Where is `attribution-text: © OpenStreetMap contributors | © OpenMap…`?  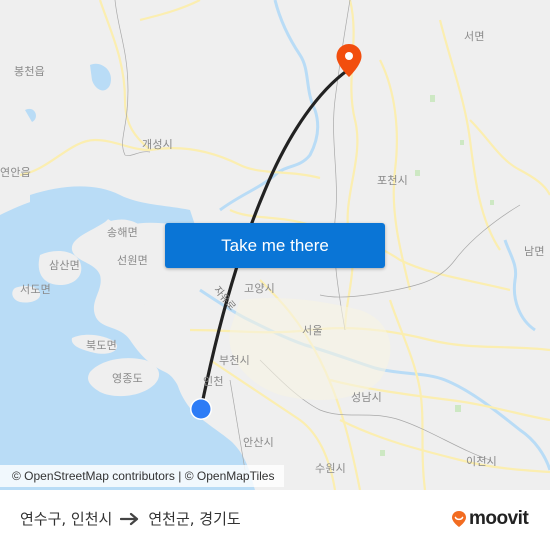 attribution-text: © OpenStreetMap contributors | © OpenMap… is located at coordinates (143, 476).